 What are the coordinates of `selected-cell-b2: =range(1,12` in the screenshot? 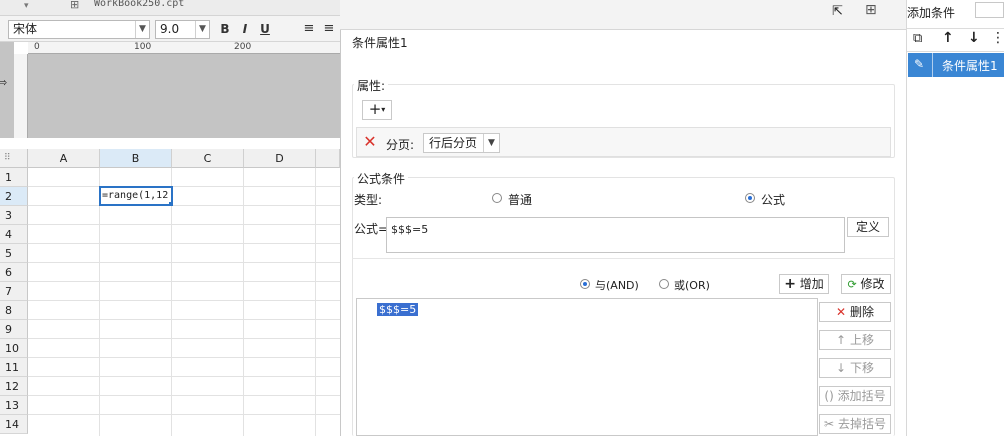 It's located at (136, 196).